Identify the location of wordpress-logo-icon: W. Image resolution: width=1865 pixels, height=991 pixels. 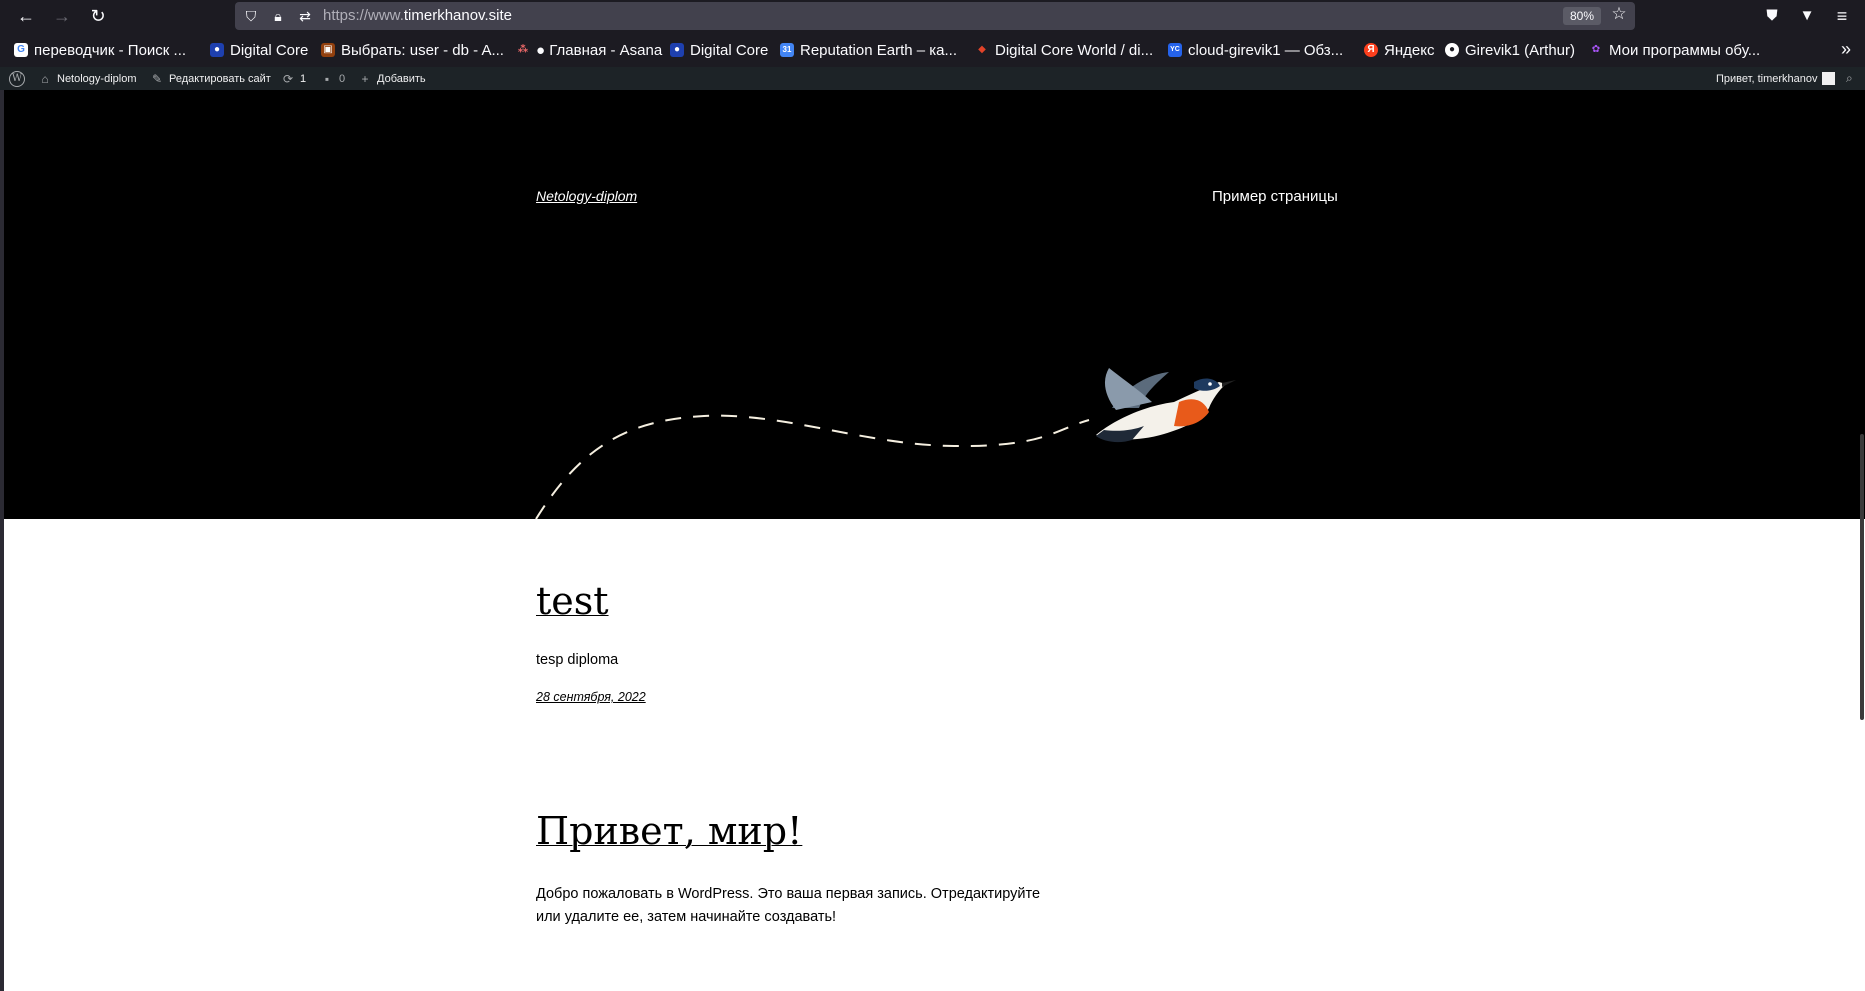
(17, 78).